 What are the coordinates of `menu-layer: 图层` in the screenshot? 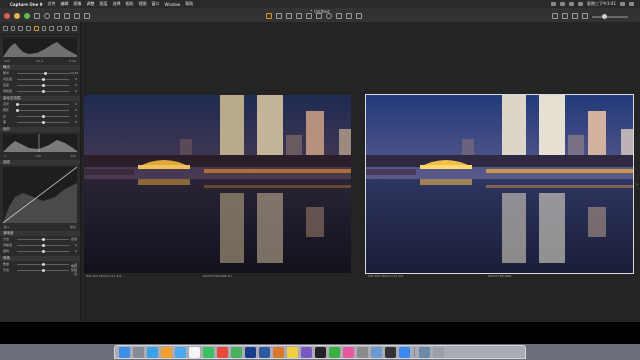 It's located at (103, 4).